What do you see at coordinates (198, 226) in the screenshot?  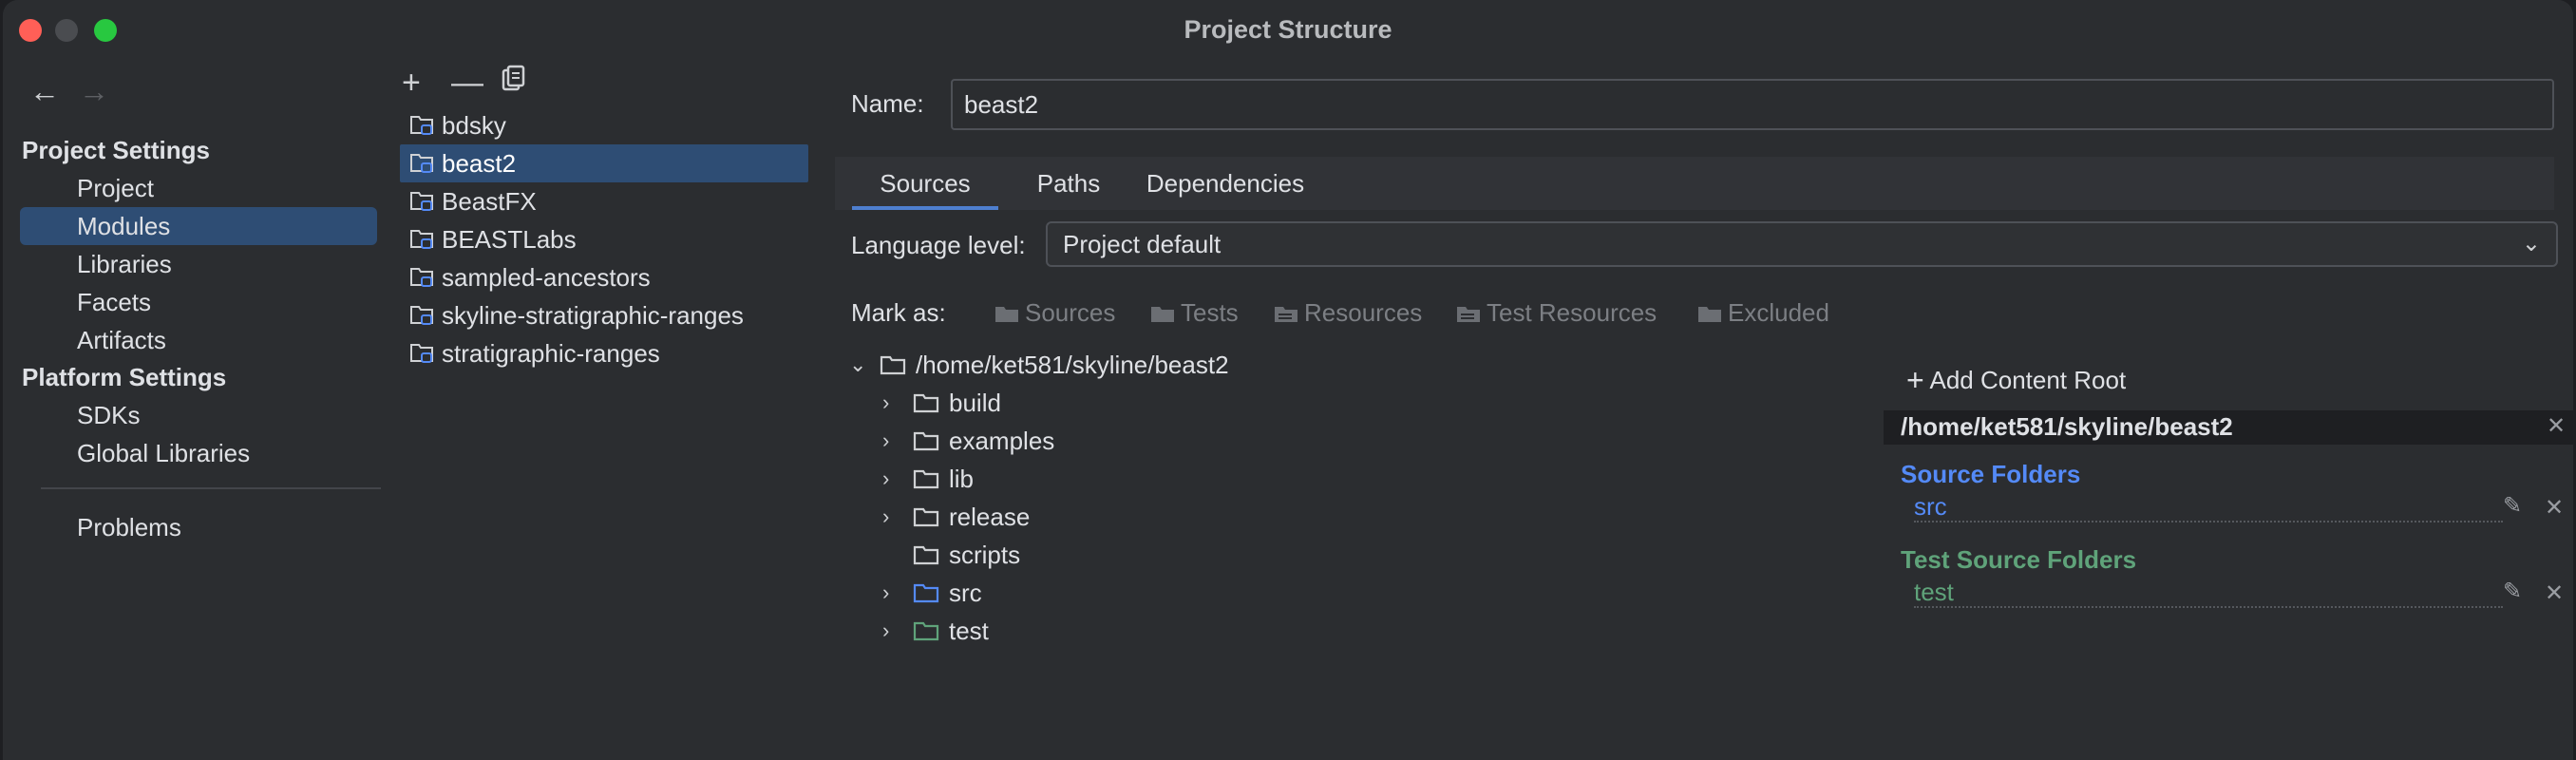 I see `nav-item-modules: Modules` at bounding box center [198, 226].